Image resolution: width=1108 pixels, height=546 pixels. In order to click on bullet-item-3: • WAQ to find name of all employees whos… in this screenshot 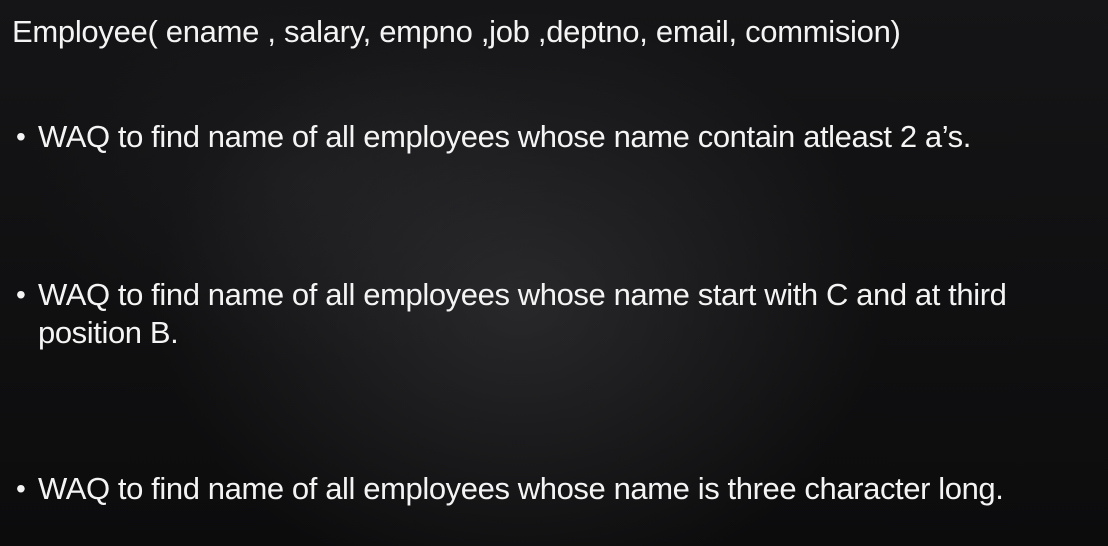, I will do `click(558, 489)`.